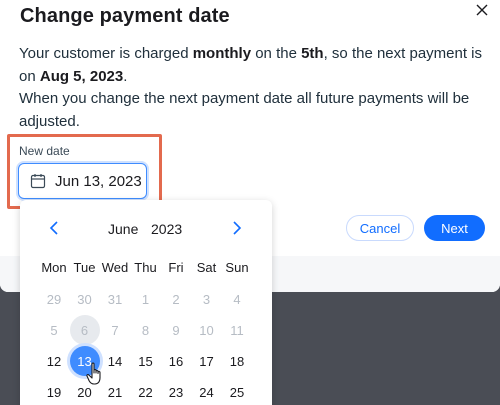 This screenshot has width=500, height=405. I want to click on weekday-header: Sun, so click(237, 267).